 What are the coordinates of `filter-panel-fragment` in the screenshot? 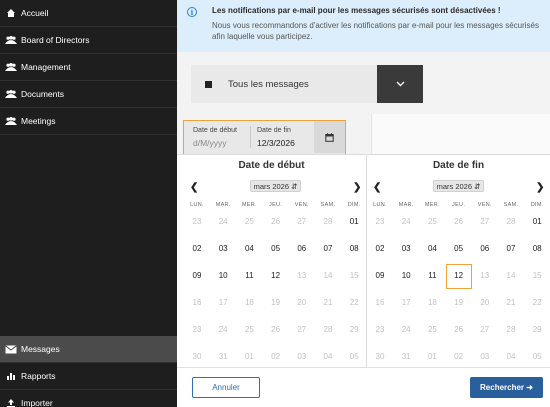 It's located at (460, 134).